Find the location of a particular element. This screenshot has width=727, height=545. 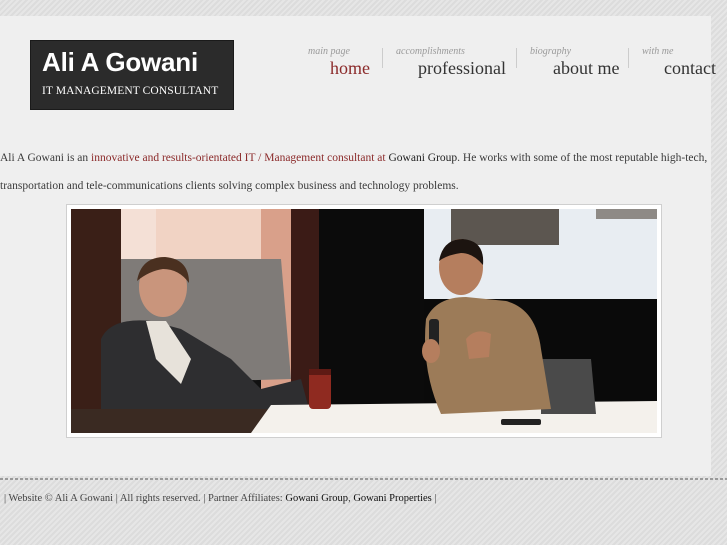

nav-home-label: home is located at coordinates (350, 68).